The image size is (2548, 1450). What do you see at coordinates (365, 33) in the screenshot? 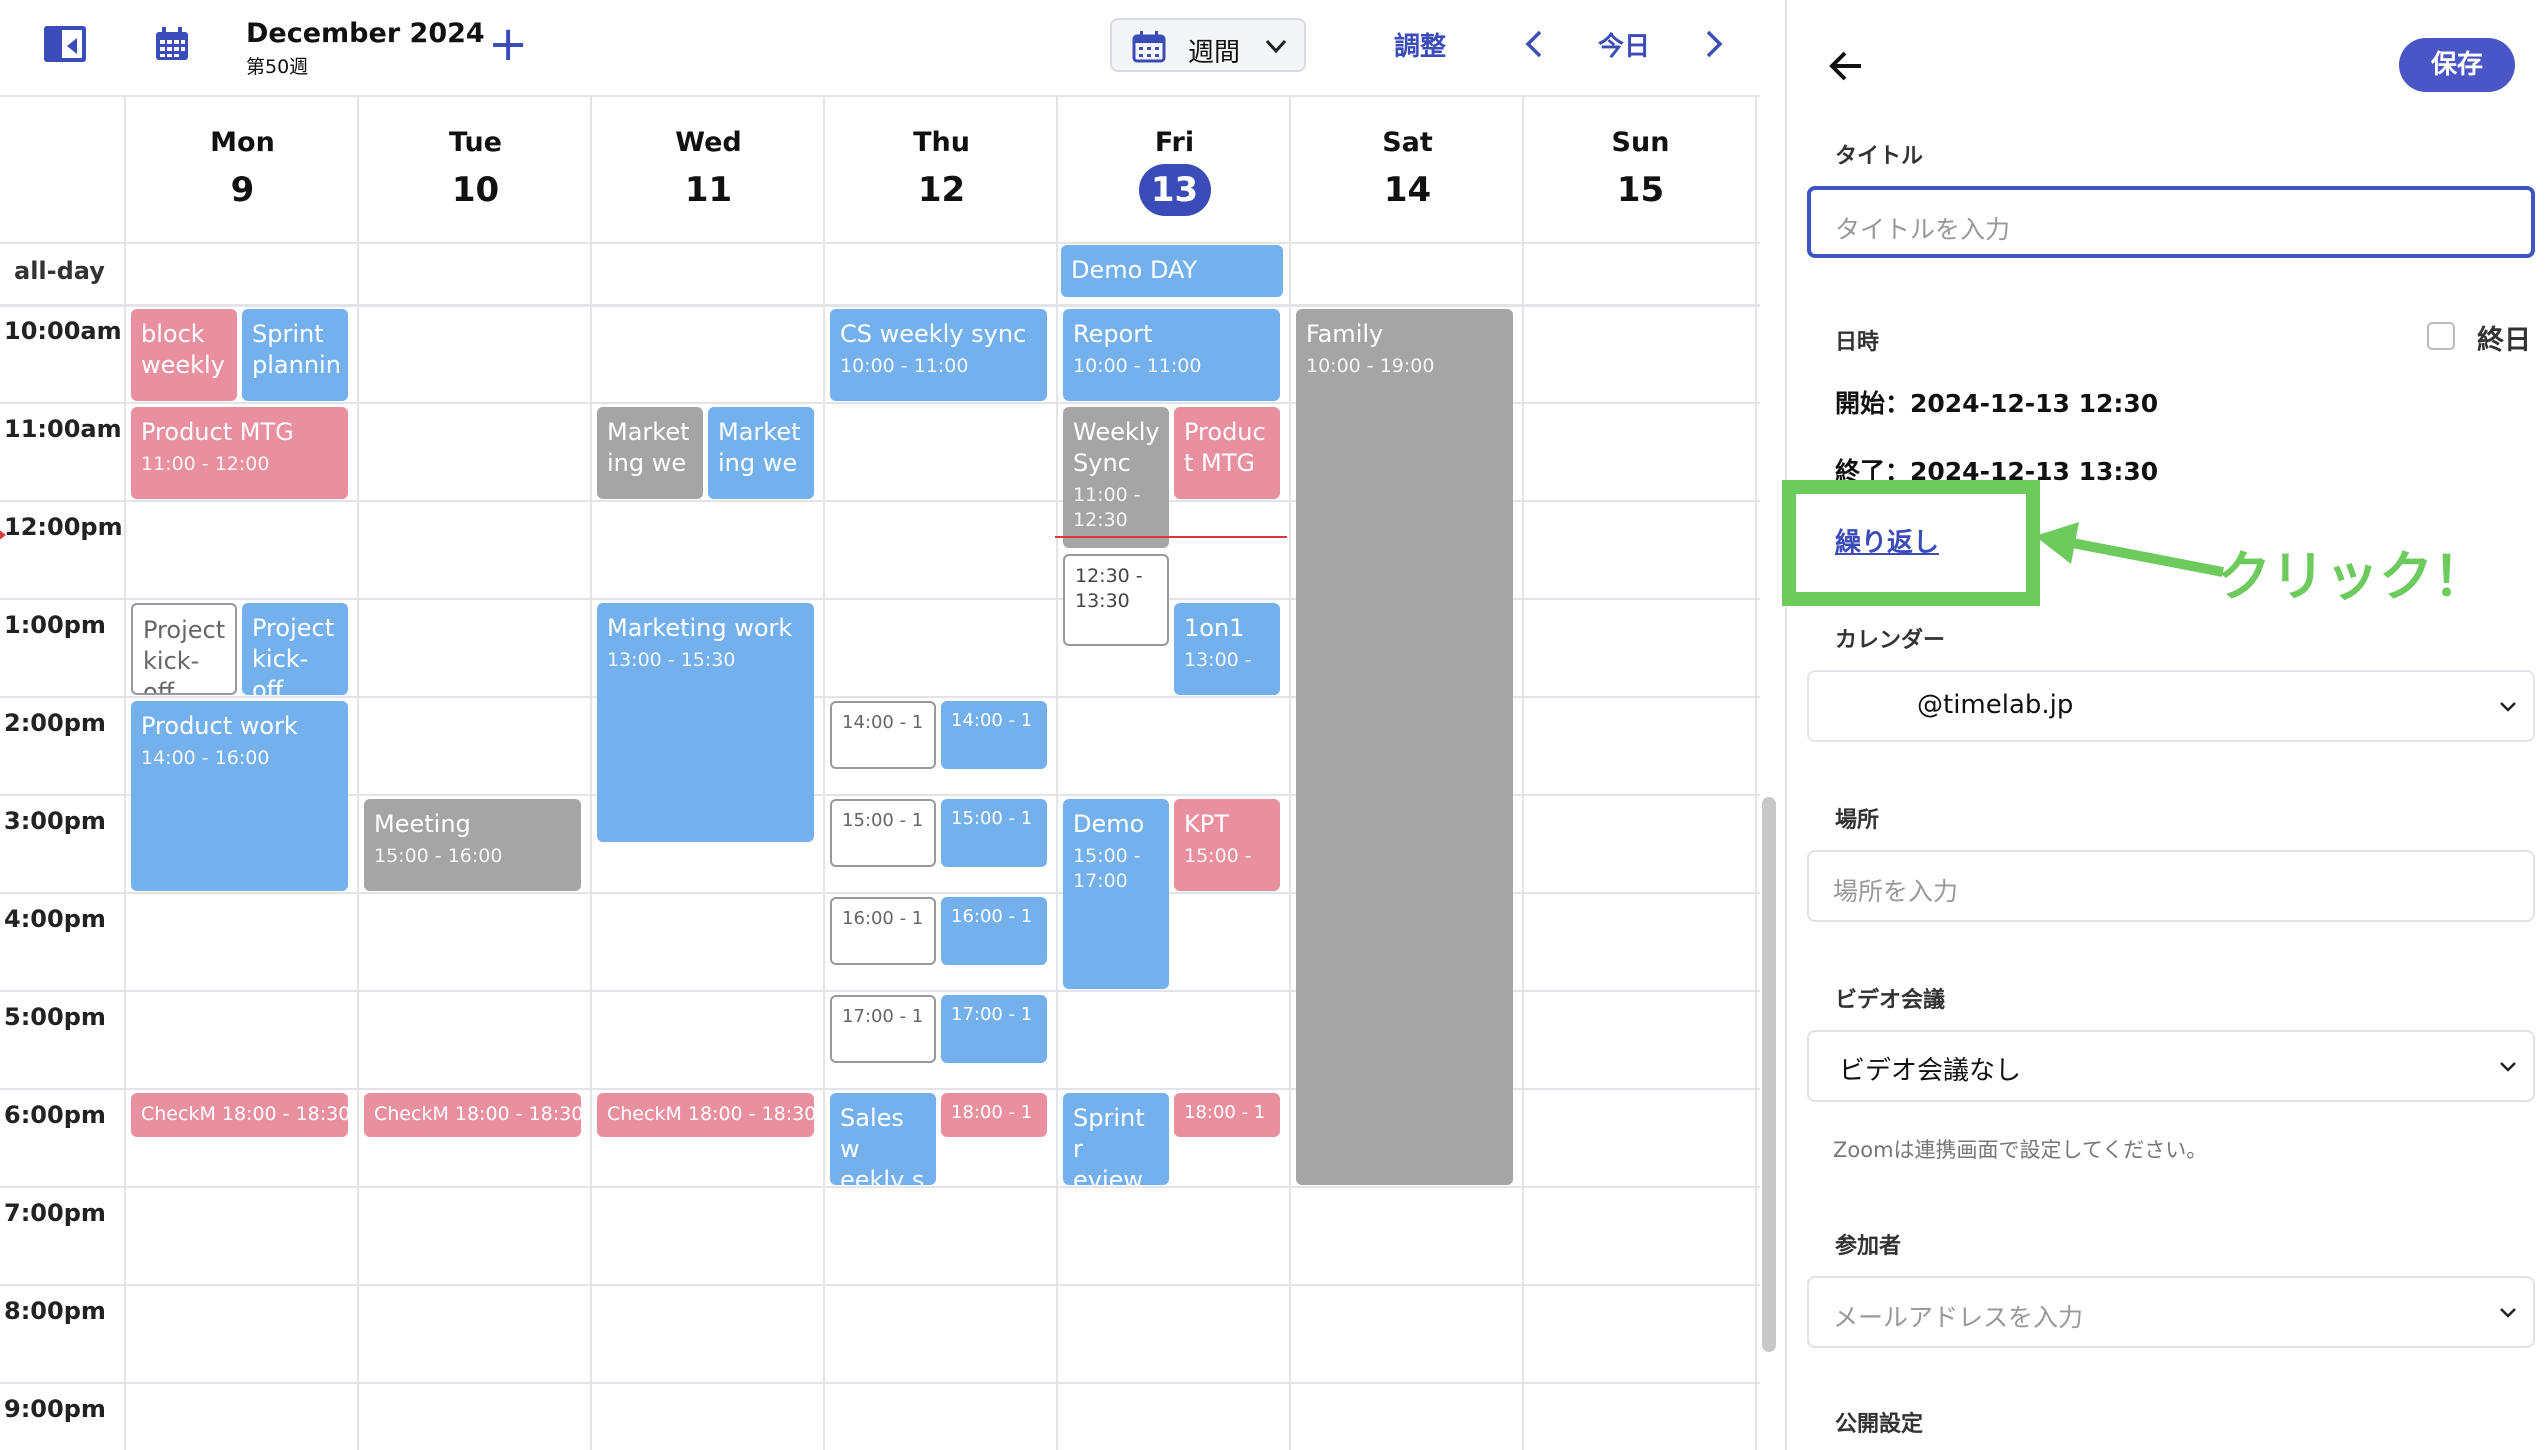
I see `month-title: December 2024` at bounding box center [365, 33].